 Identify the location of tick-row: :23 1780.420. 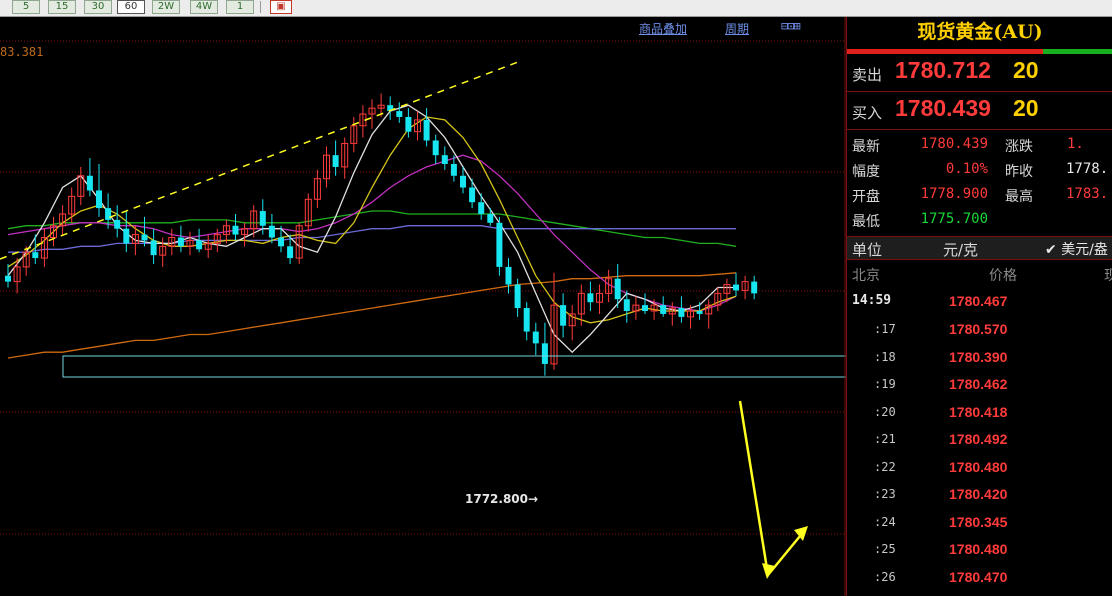
(979, 497).